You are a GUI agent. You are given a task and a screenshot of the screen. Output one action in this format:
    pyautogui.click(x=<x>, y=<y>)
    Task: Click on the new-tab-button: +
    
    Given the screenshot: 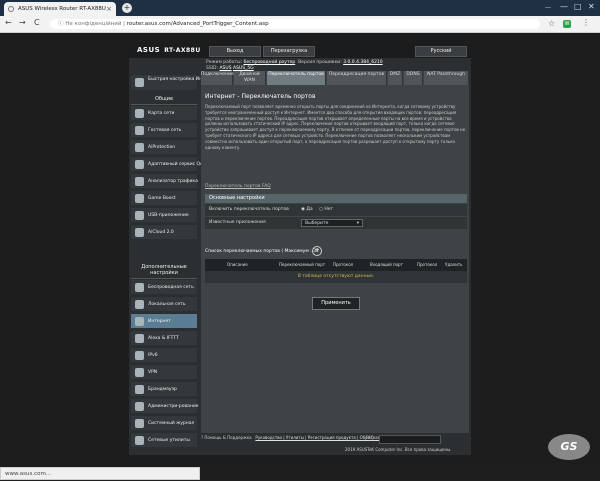 What is the action you would take?
    pyautogui.click(x=127, y=8)
    